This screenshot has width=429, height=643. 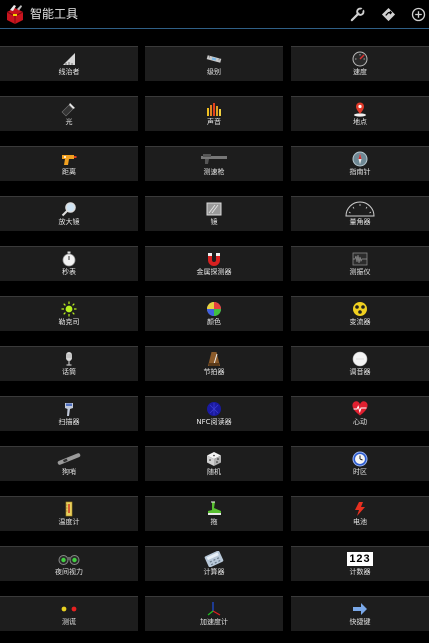 I want to click on nfc-icon, so click(x=214, y=409).